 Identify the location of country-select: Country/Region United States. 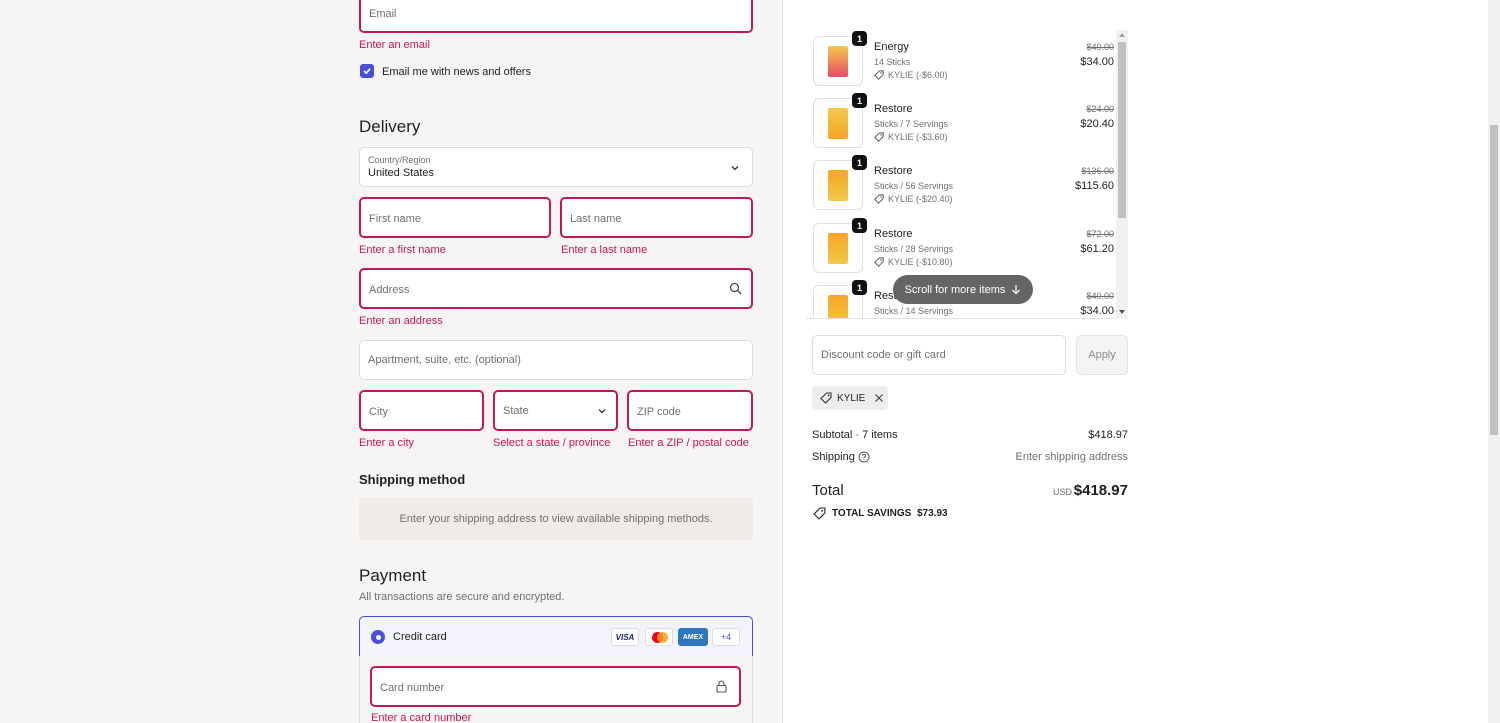
(556, 167).